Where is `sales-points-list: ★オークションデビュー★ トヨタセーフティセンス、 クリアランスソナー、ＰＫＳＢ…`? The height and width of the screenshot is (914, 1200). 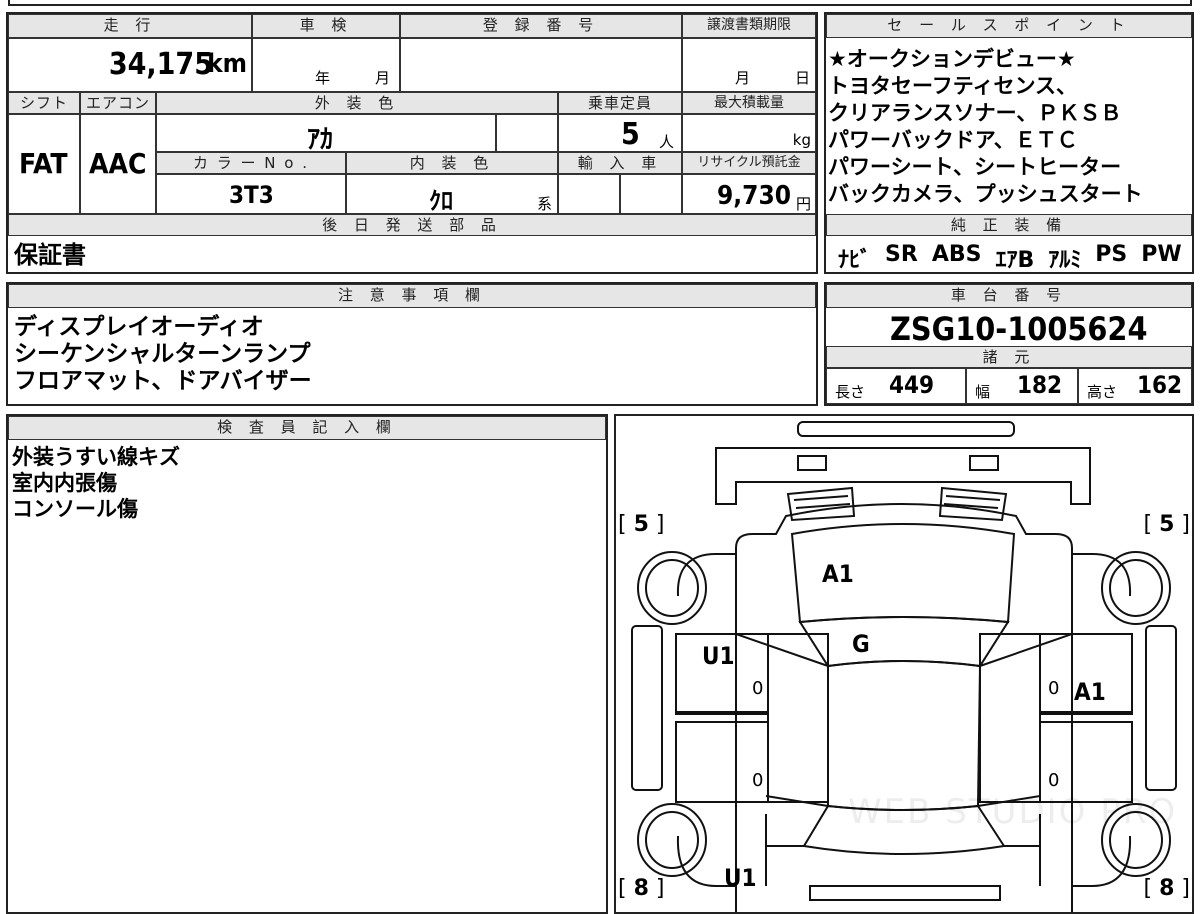
sales-points-list: ★オークションデビュー★ トヨタセーフティセンス、 クリアランスソナー、ＰＫＳＢ… is located at coordinates (985, 127).